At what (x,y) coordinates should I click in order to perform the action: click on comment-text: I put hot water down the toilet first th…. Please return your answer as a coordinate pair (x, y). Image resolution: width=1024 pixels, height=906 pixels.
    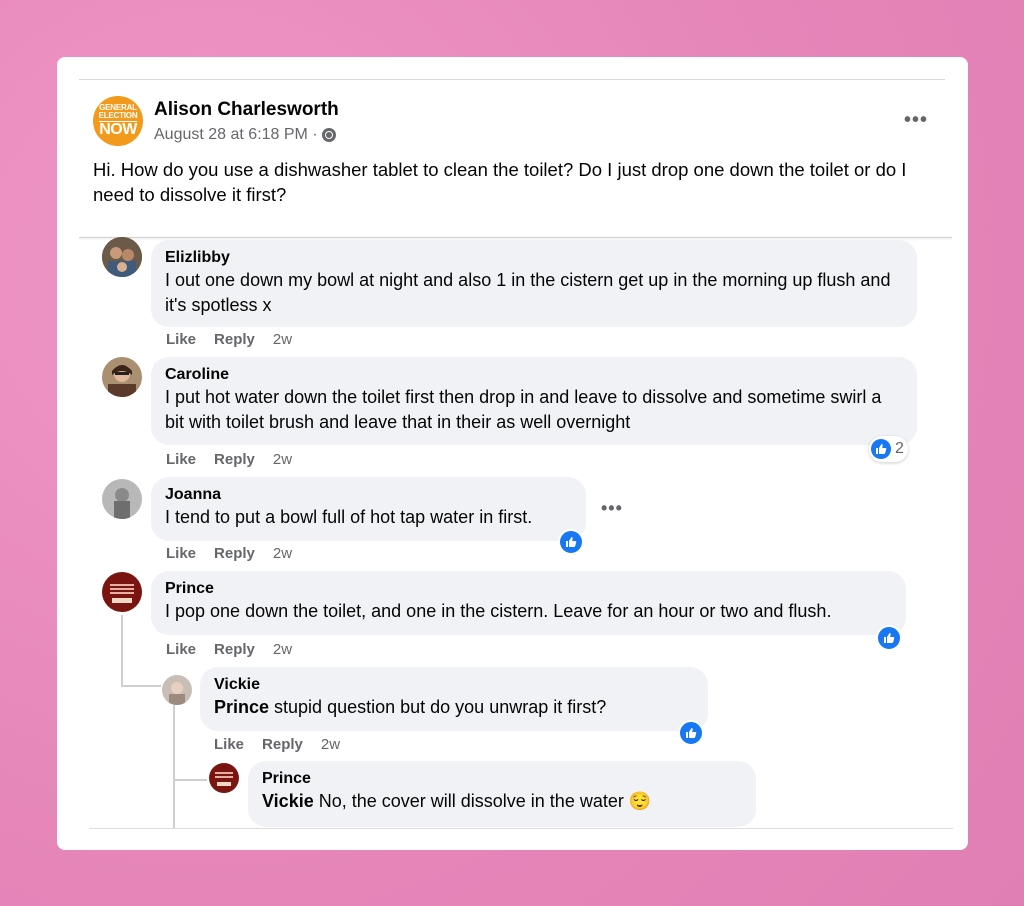
    Looking at the image, I should click on (523, 409).